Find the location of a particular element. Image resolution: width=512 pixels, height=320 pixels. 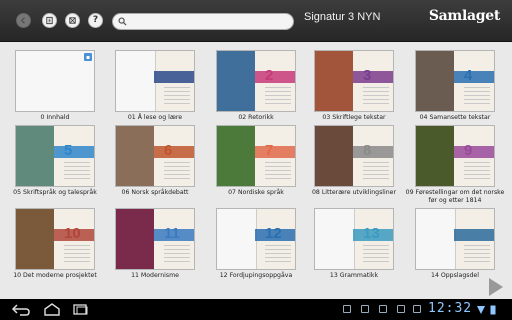

chapter-thumbnail: 2 is located at coordinates (256, 81).